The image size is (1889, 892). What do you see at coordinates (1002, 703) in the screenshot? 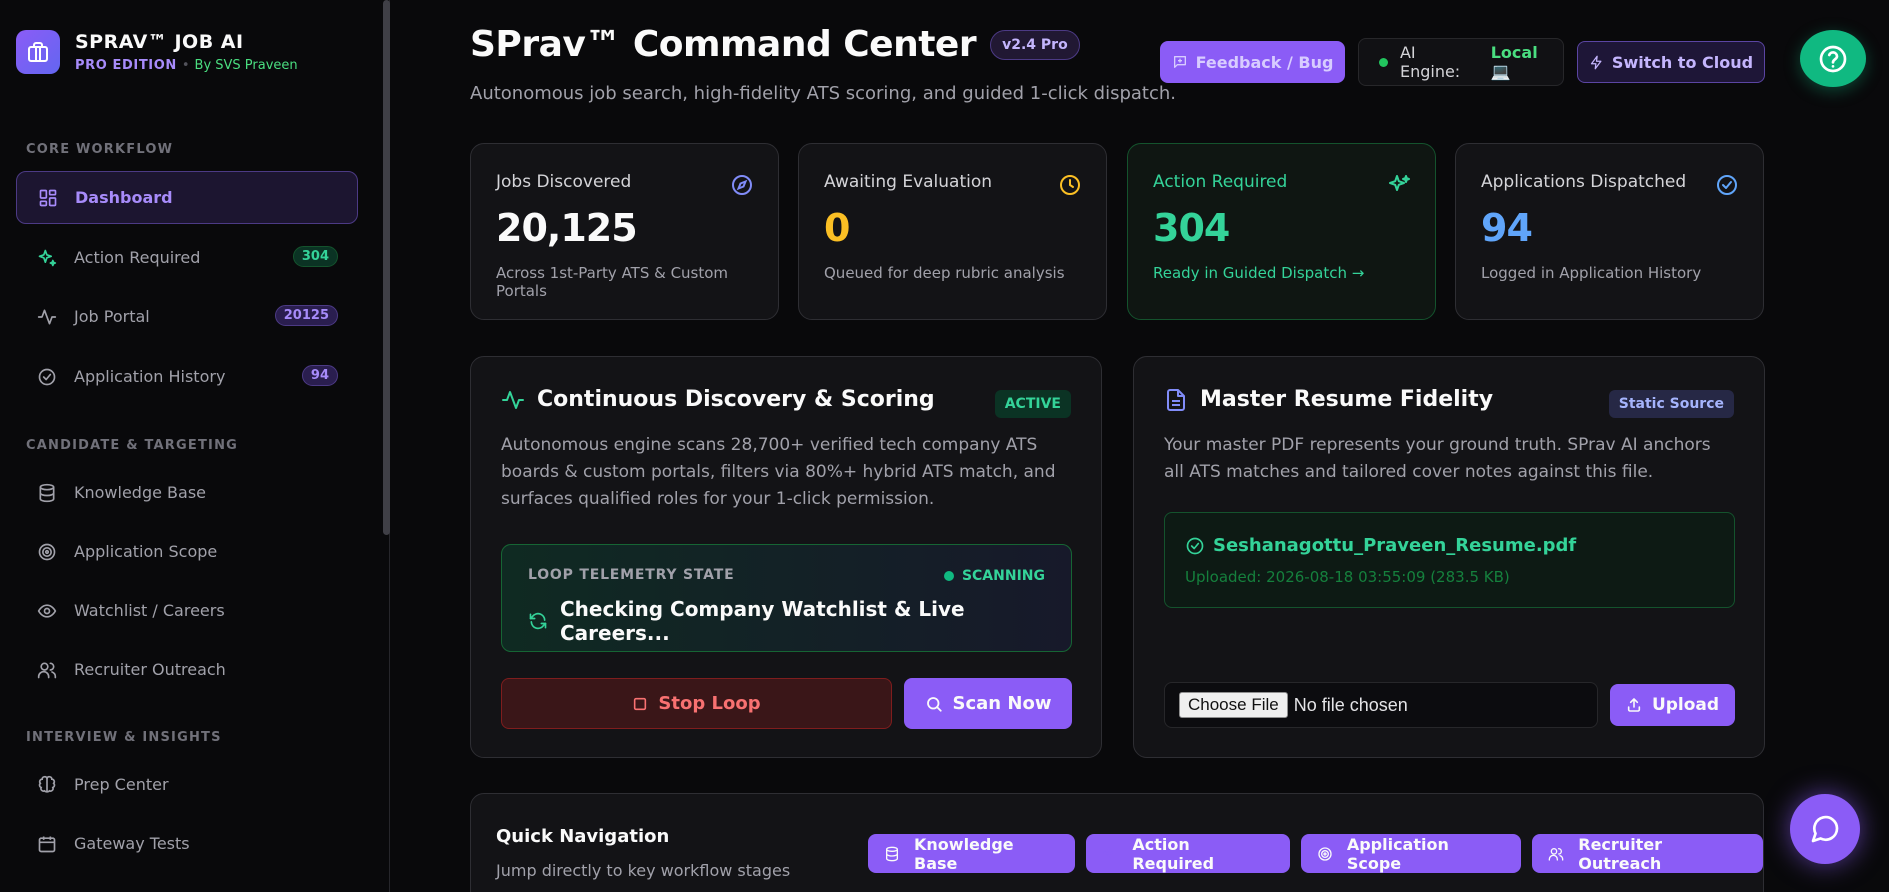
I see `scan-now-label: Scan Now` at bounding box center [1002, 703].